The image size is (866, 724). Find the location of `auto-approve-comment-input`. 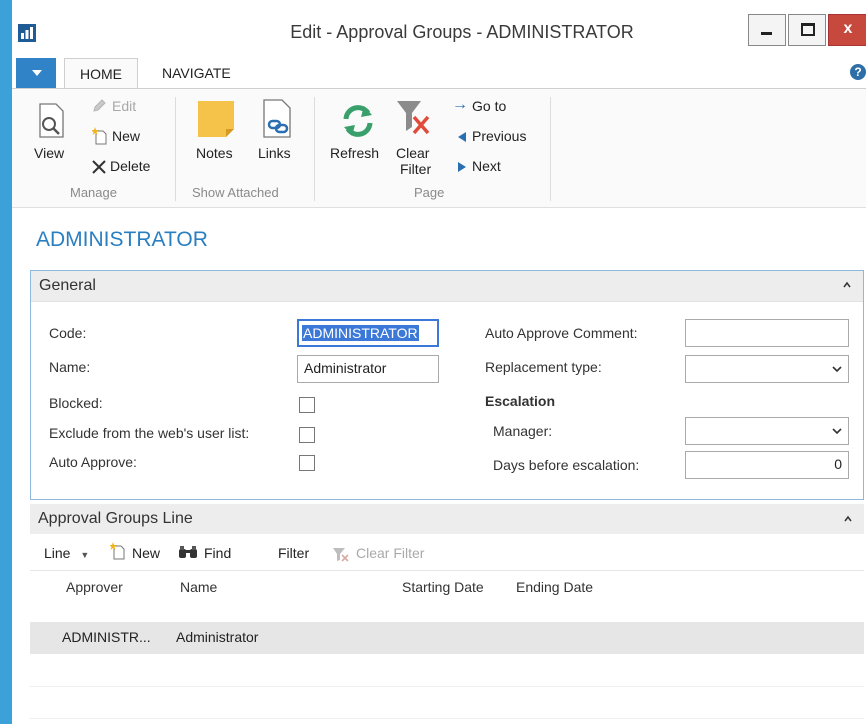

auto-approve-comment-input is located at coordinates (767, 333).